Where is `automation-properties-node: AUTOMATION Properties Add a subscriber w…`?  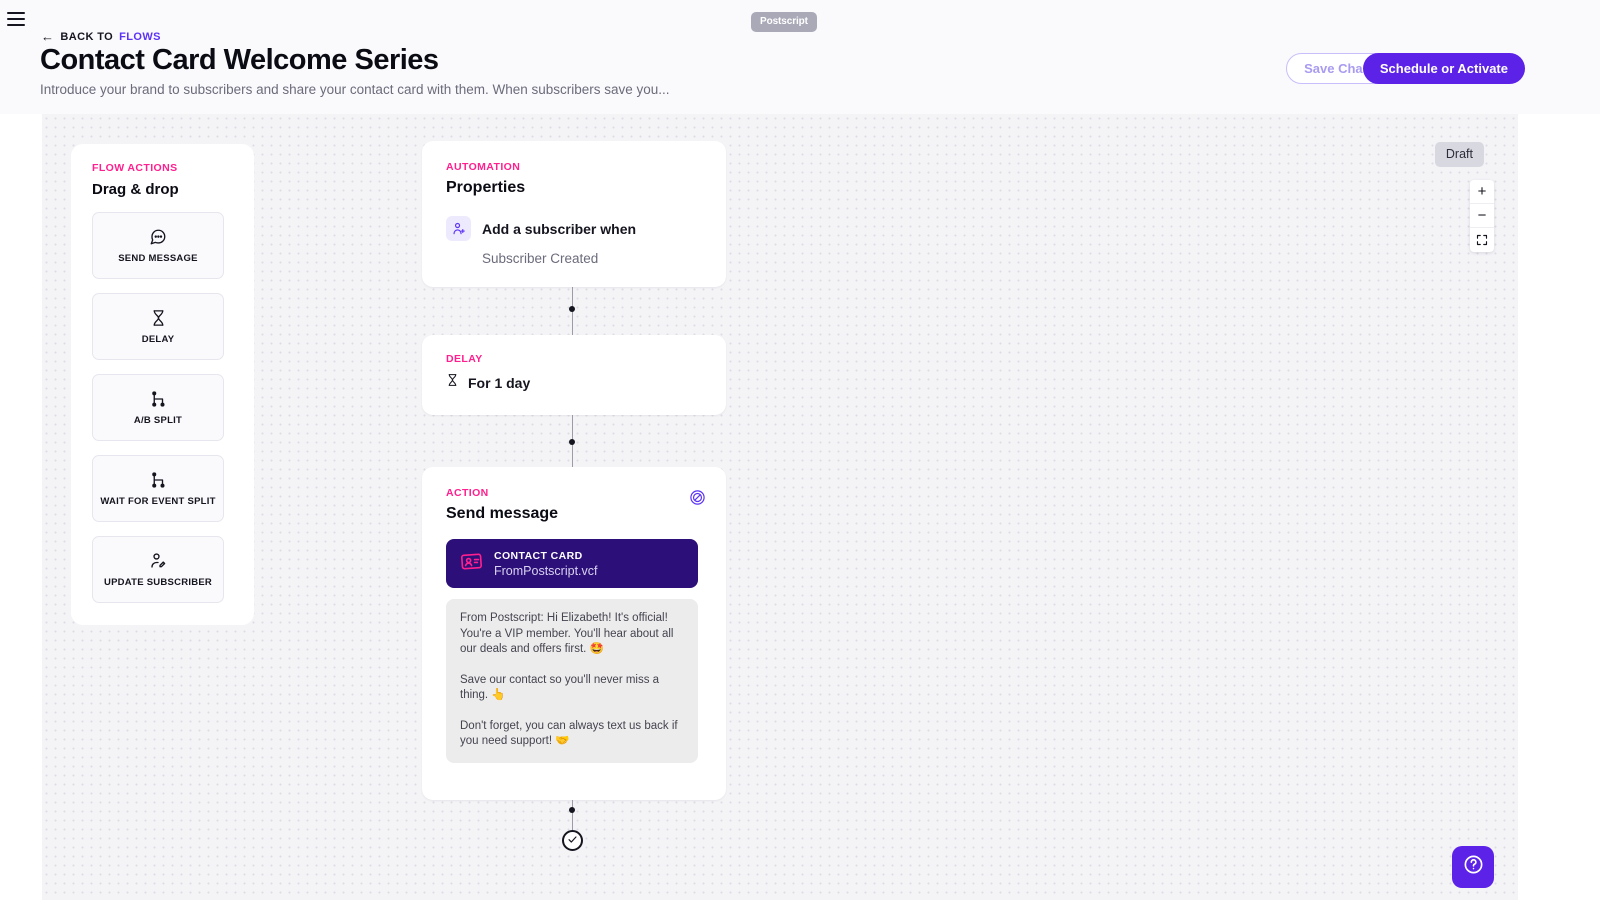 automation-properties-node: AUTOMATION Properties Add a subscriber w… is located at coordinates (574, 214).